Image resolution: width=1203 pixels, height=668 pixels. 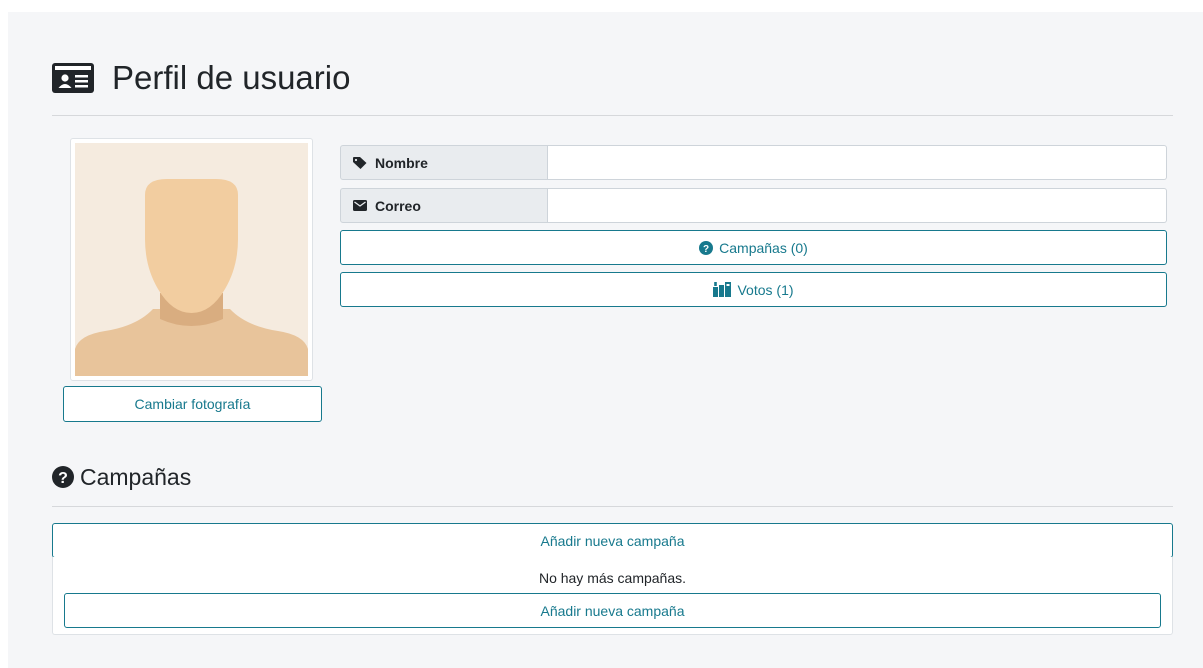 I want to click on change-photo-button: Cambiar fotografía, so click(x=192, y=404).